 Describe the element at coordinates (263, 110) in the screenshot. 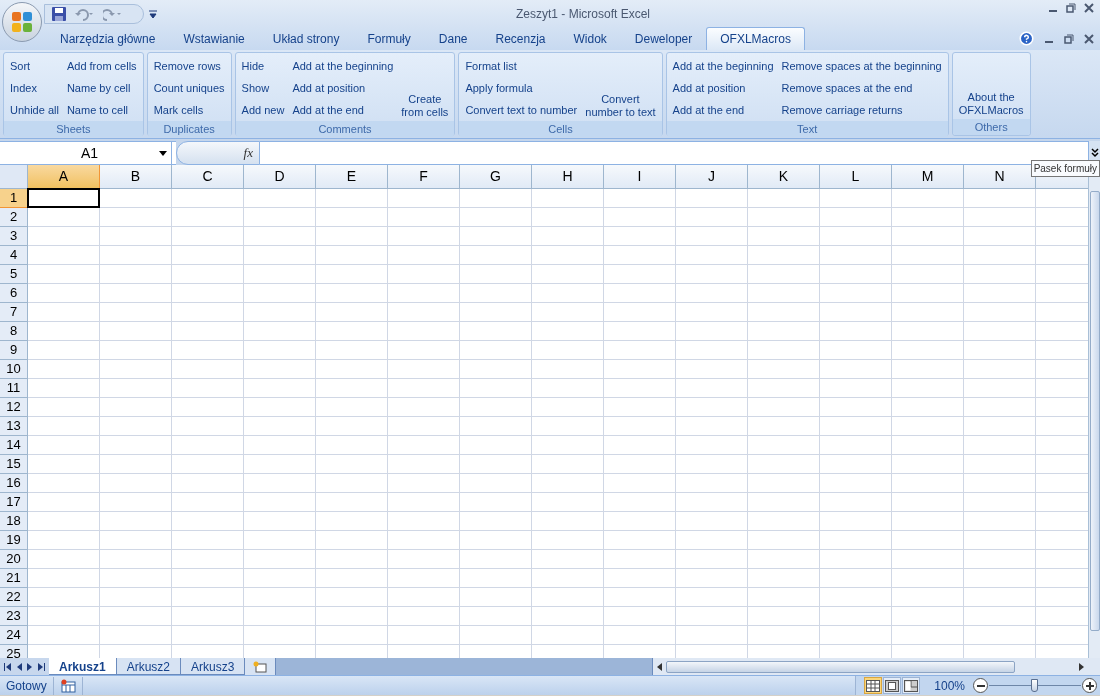

I see `ribbon-button: Add new` at that location.